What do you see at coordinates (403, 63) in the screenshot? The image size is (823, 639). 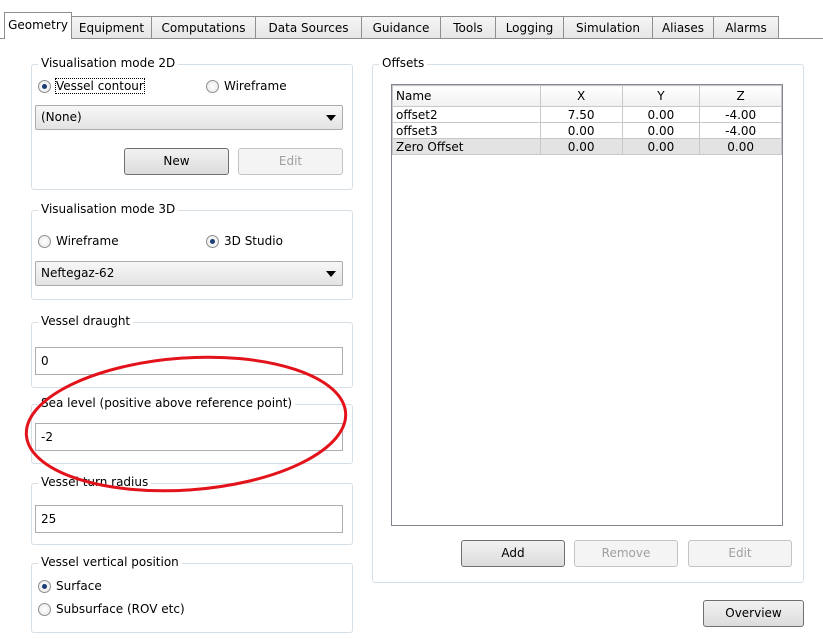 I see `group-legend: Offsets` at bounding box center [403, 63].